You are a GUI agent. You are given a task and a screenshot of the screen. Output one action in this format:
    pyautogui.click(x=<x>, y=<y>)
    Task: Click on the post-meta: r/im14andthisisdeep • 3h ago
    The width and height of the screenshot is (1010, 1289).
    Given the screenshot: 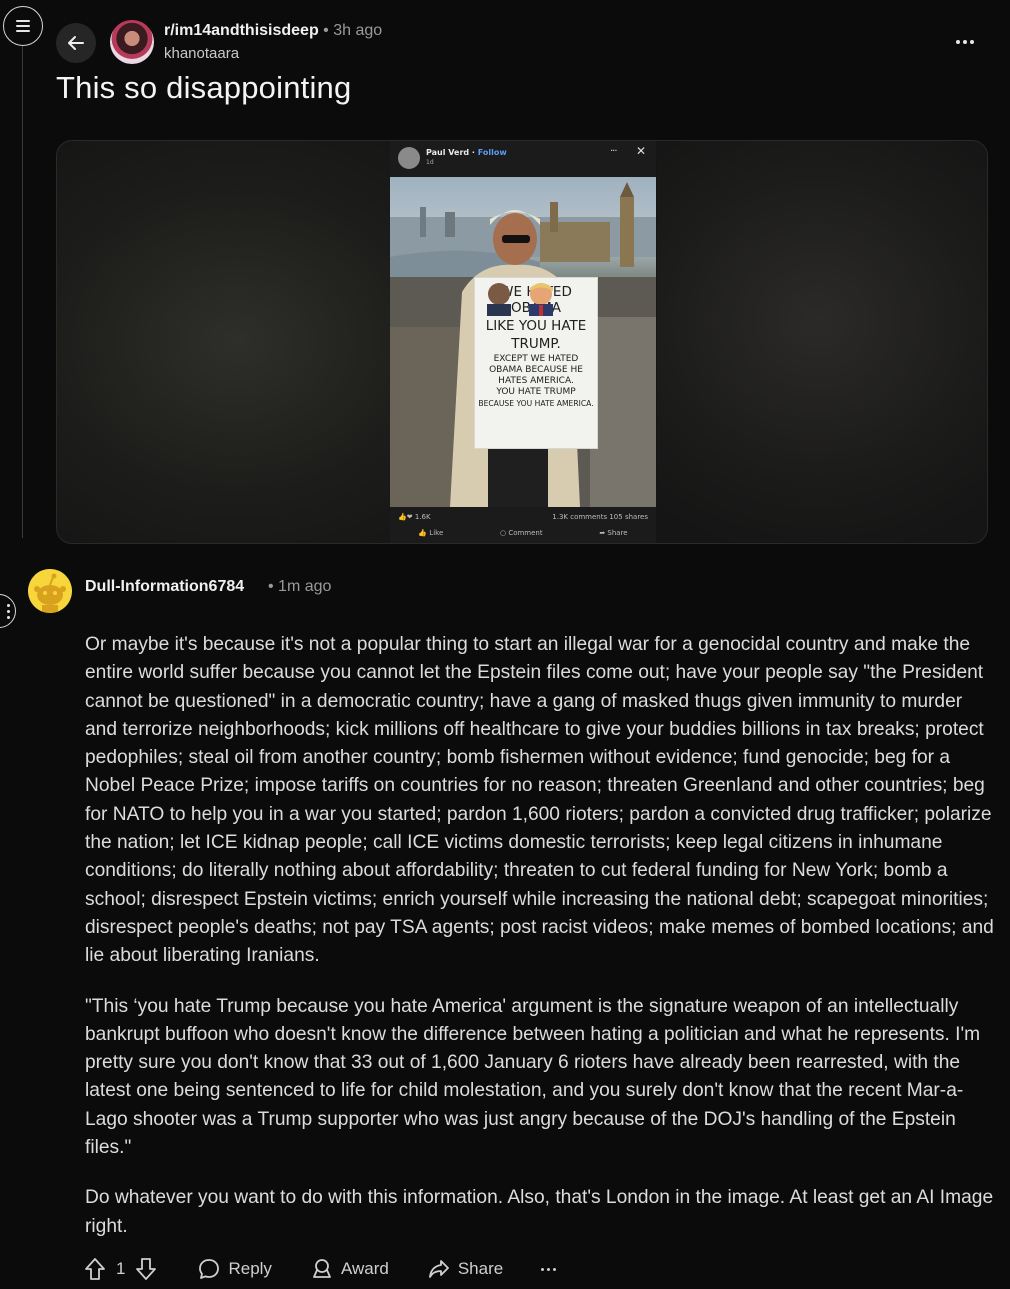 What is the action you would take?
    pyautogui.click(x=273, y=30)
    